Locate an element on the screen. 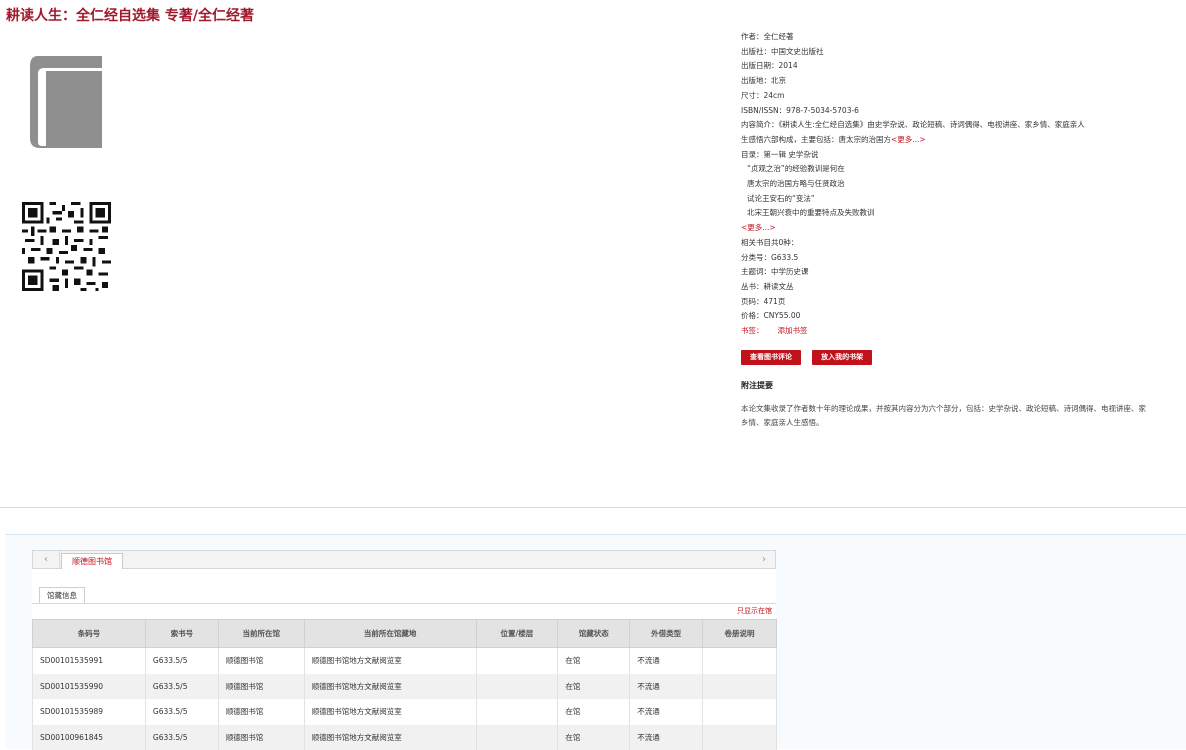 The height and width of the screenshot is (750, 1186). view-reviews-button: 查看图书评论 is located at coordinates (771, 357).